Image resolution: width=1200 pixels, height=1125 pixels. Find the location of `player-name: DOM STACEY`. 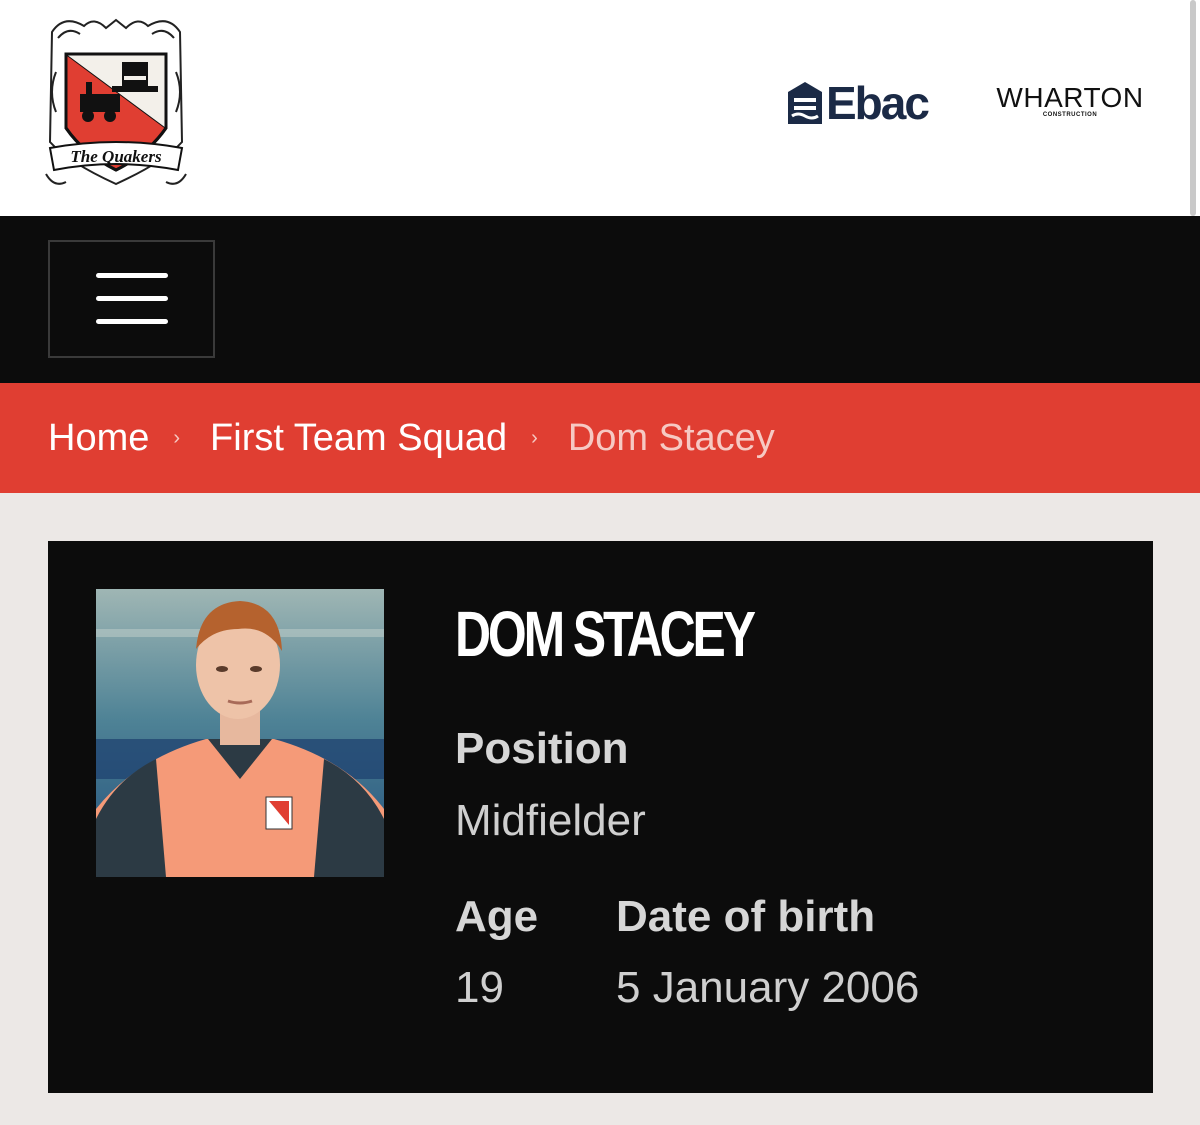

player-name: DOM STACEY is located at coordinates (605, 634).